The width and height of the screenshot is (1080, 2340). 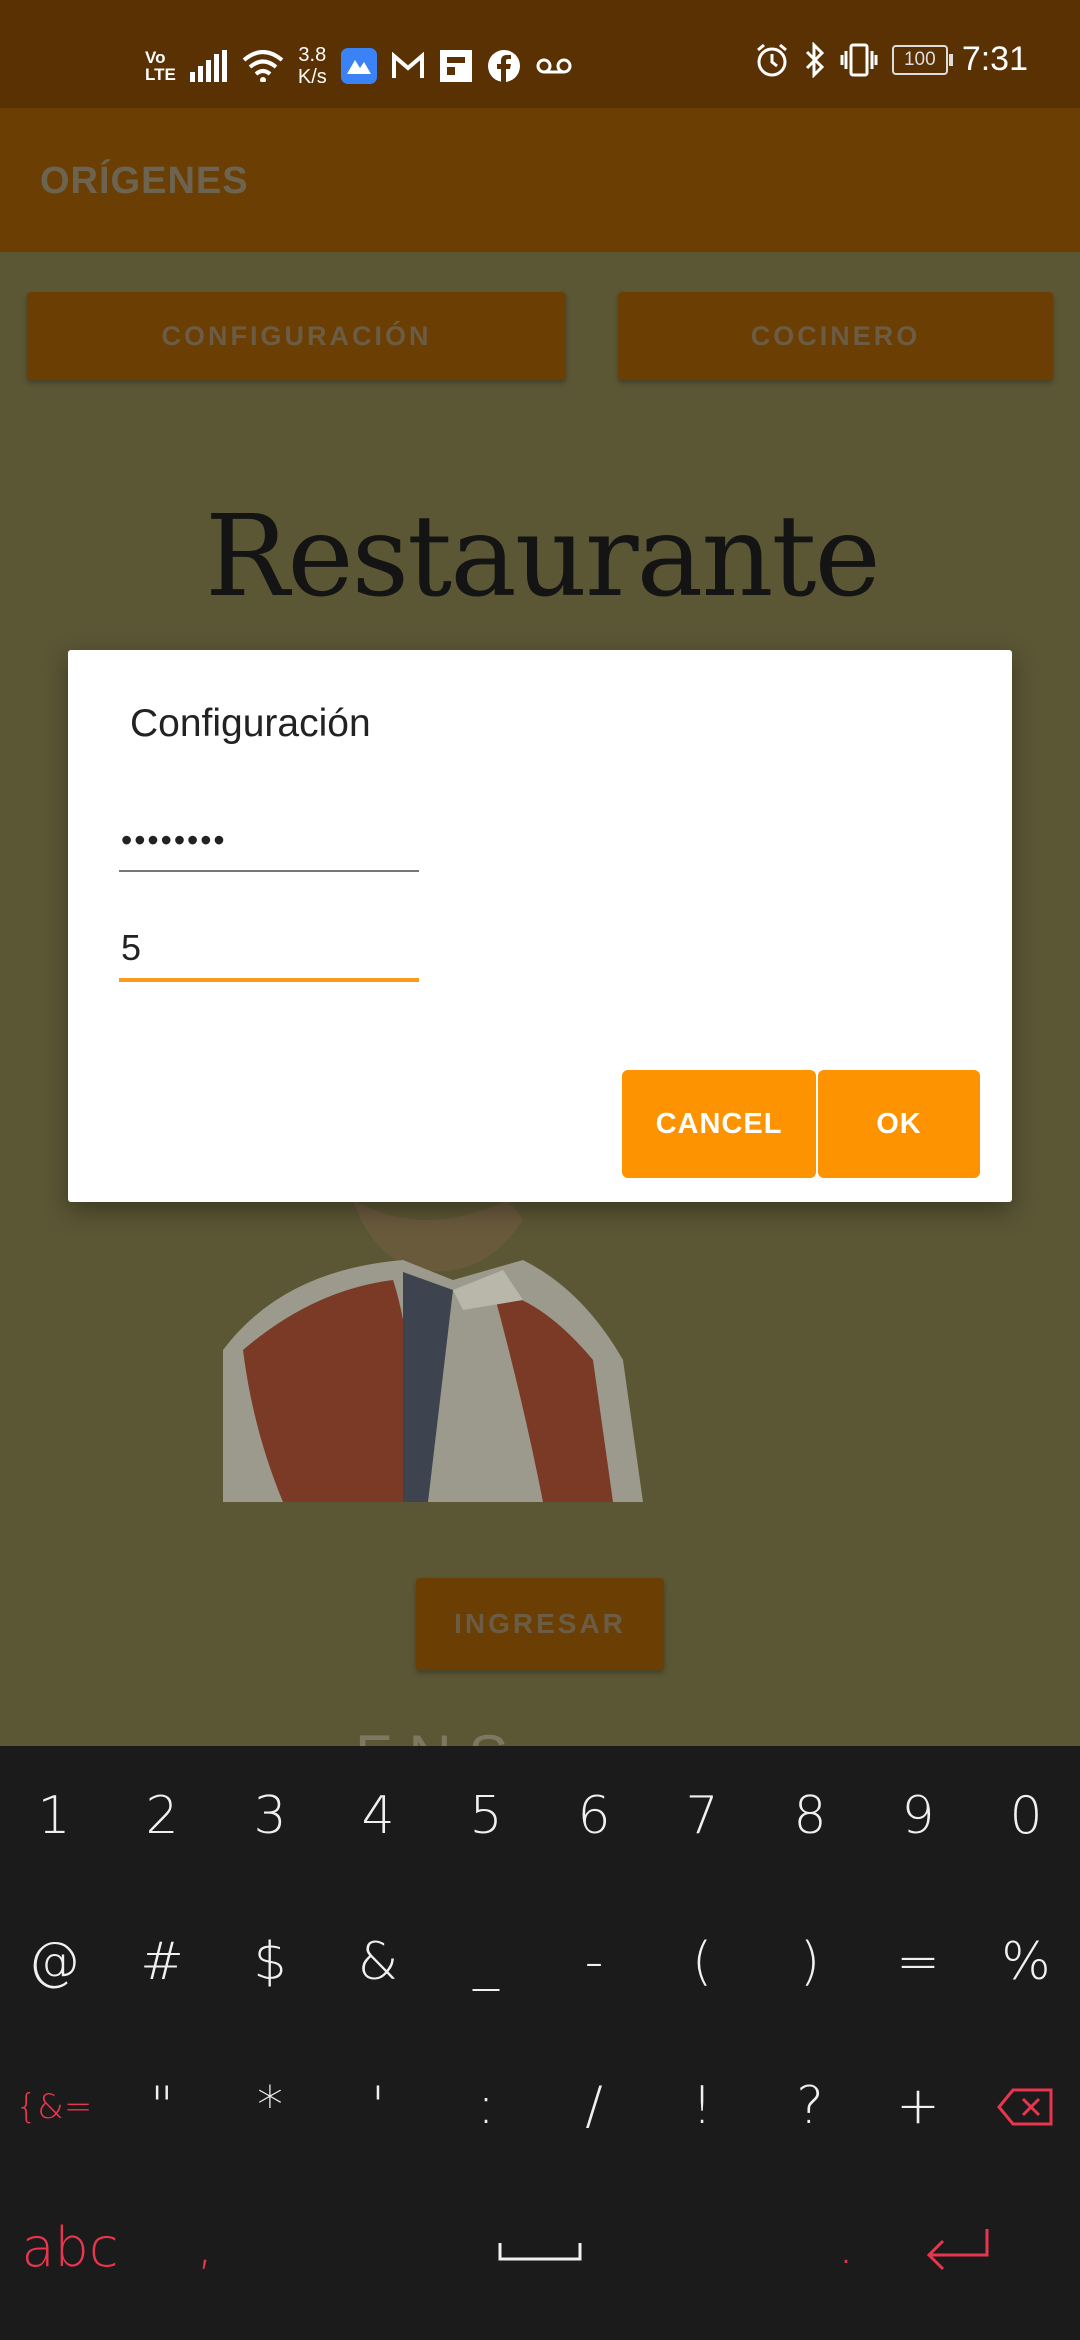 What do you see at coordinates (1026, 2107) in the screenshot?
I see `backspace-icon` at bounding box center [1026, 2107].